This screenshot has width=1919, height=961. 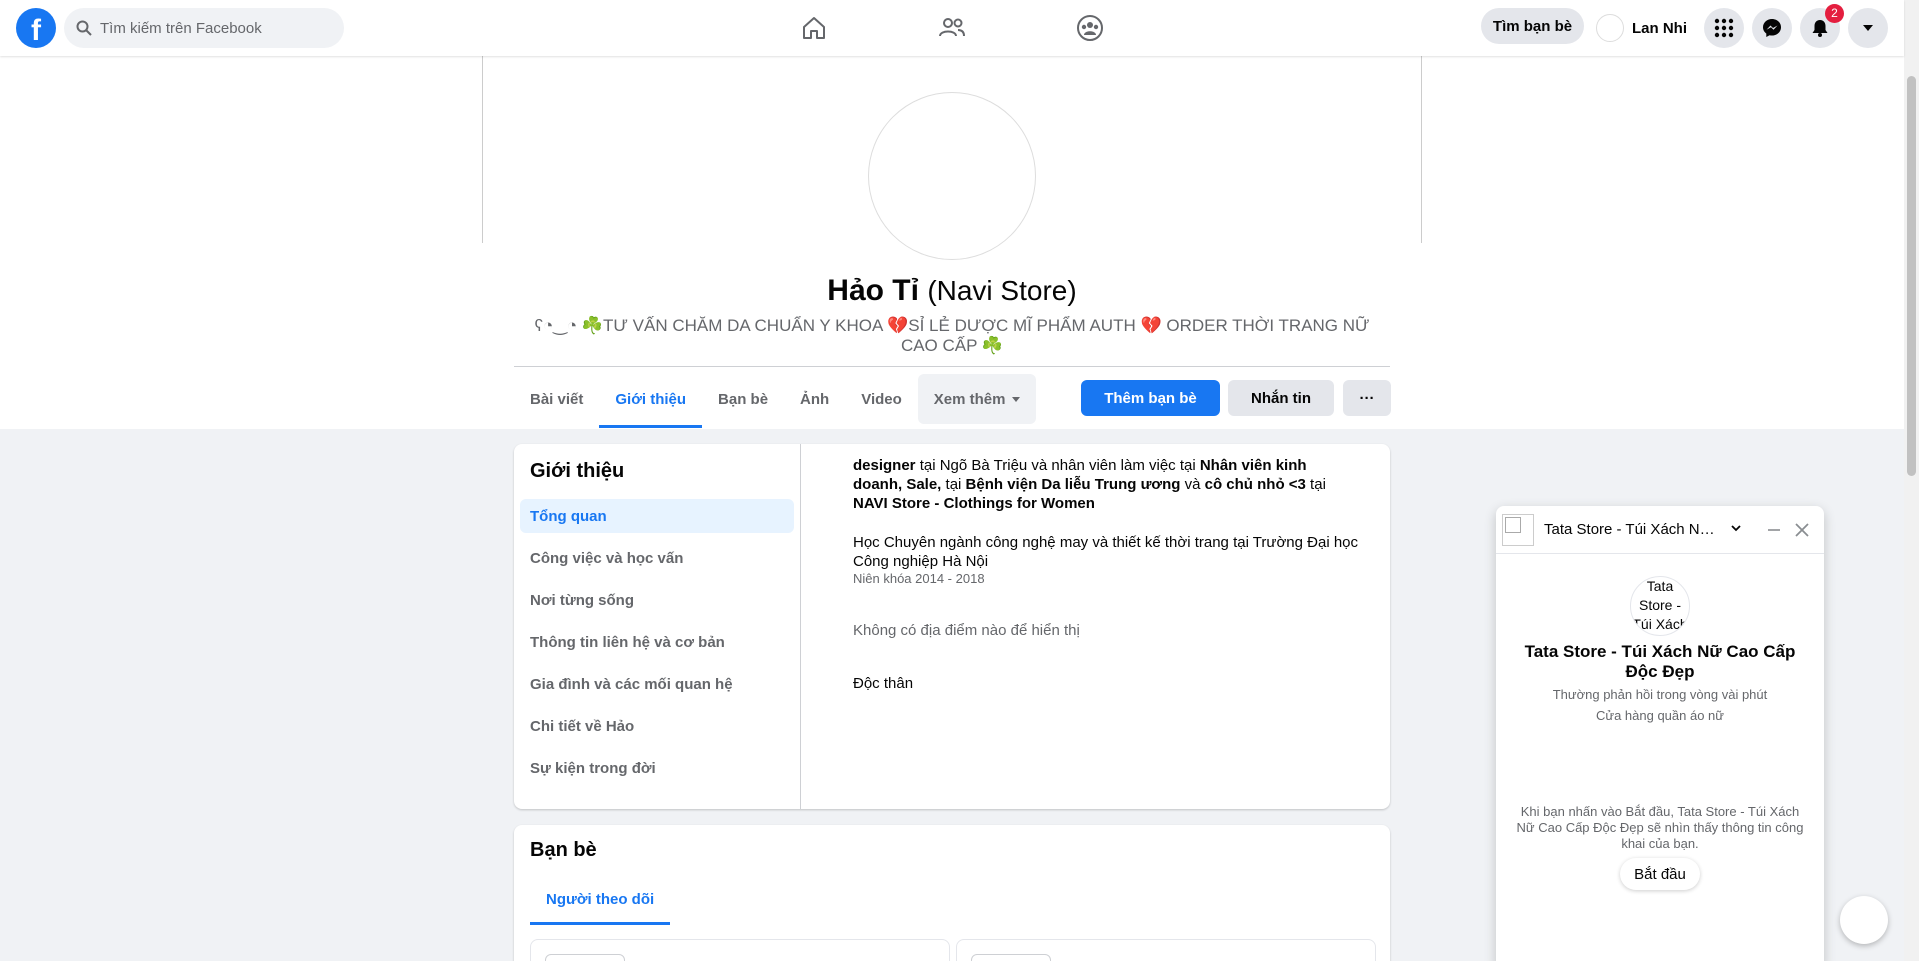 What do you see at coordinates (1002, 290) in the screenshot?
I see `profile-alt-name: (Navi Store)` at bounding box center [1002, 290].